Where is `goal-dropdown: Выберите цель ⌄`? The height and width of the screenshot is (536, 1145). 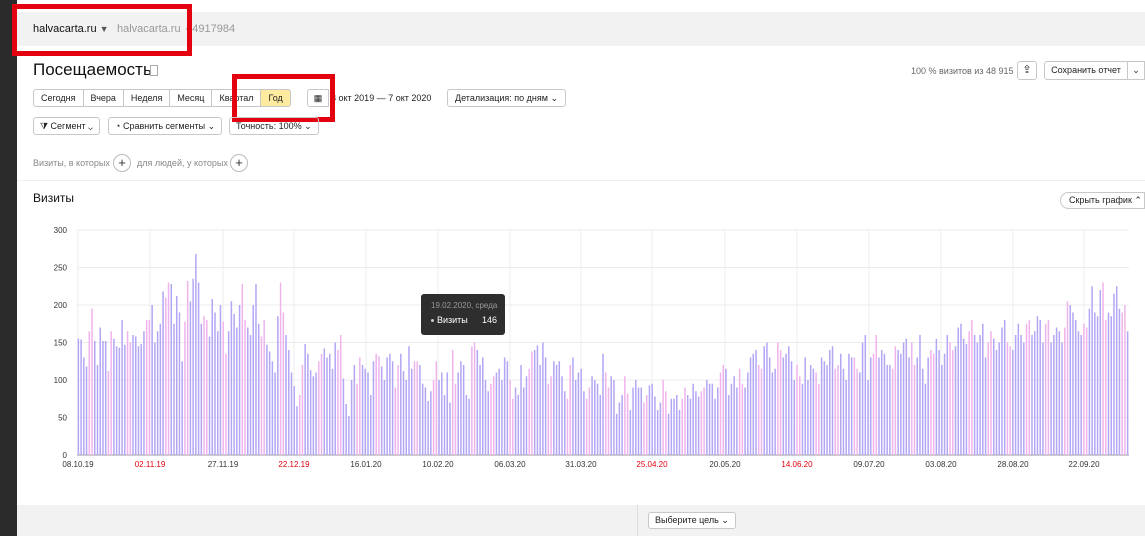 goal-dropdown: Выберите цель ⌄ is located at coordinates (692, 520).